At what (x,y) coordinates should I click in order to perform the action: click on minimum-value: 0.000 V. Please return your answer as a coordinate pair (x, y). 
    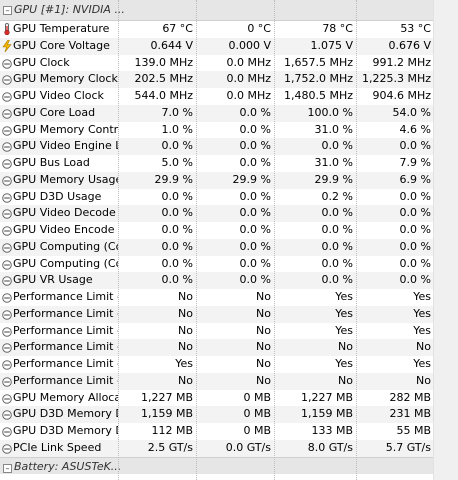
    Looking at the image, I should click on (249, 45).